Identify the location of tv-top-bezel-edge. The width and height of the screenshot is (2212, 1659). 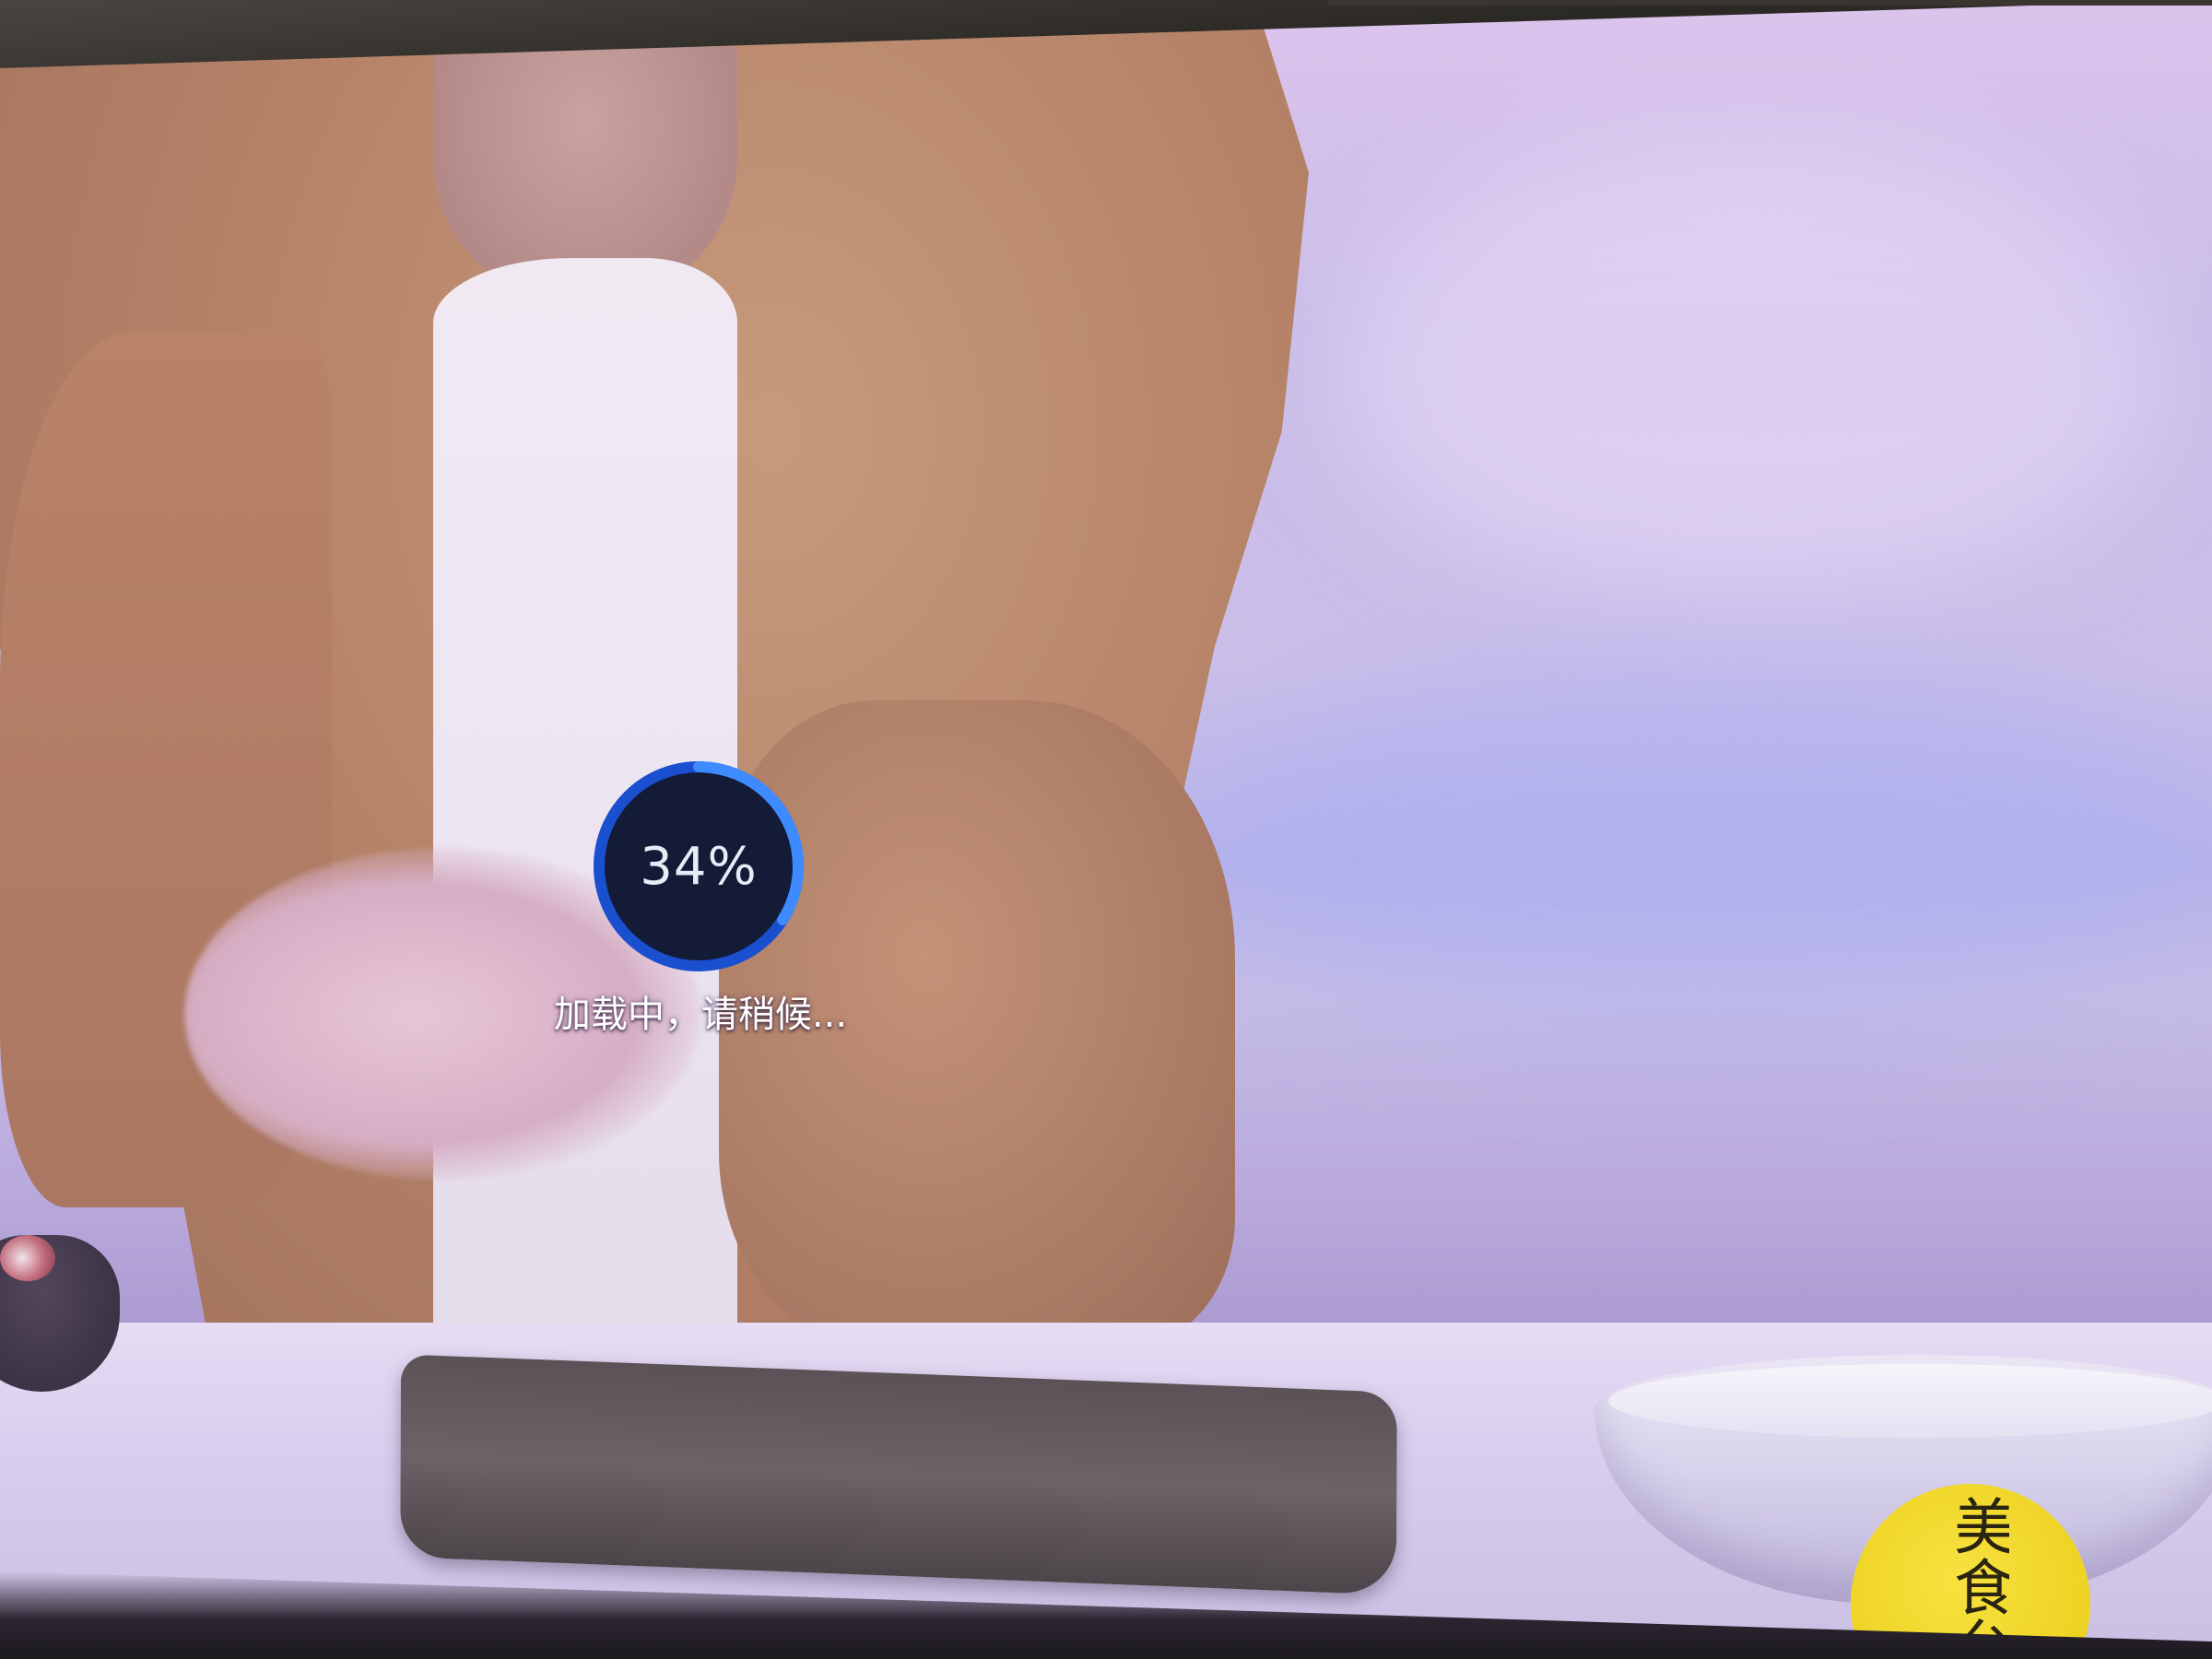
(1769, 3).